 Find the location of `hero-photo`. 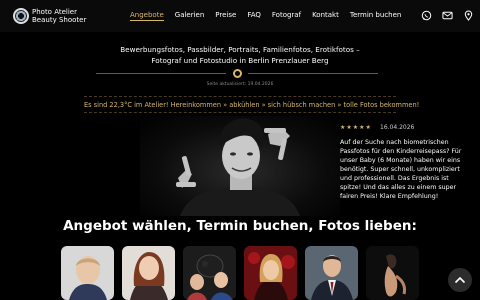

hero-photo is located at coordinates (240, 166).